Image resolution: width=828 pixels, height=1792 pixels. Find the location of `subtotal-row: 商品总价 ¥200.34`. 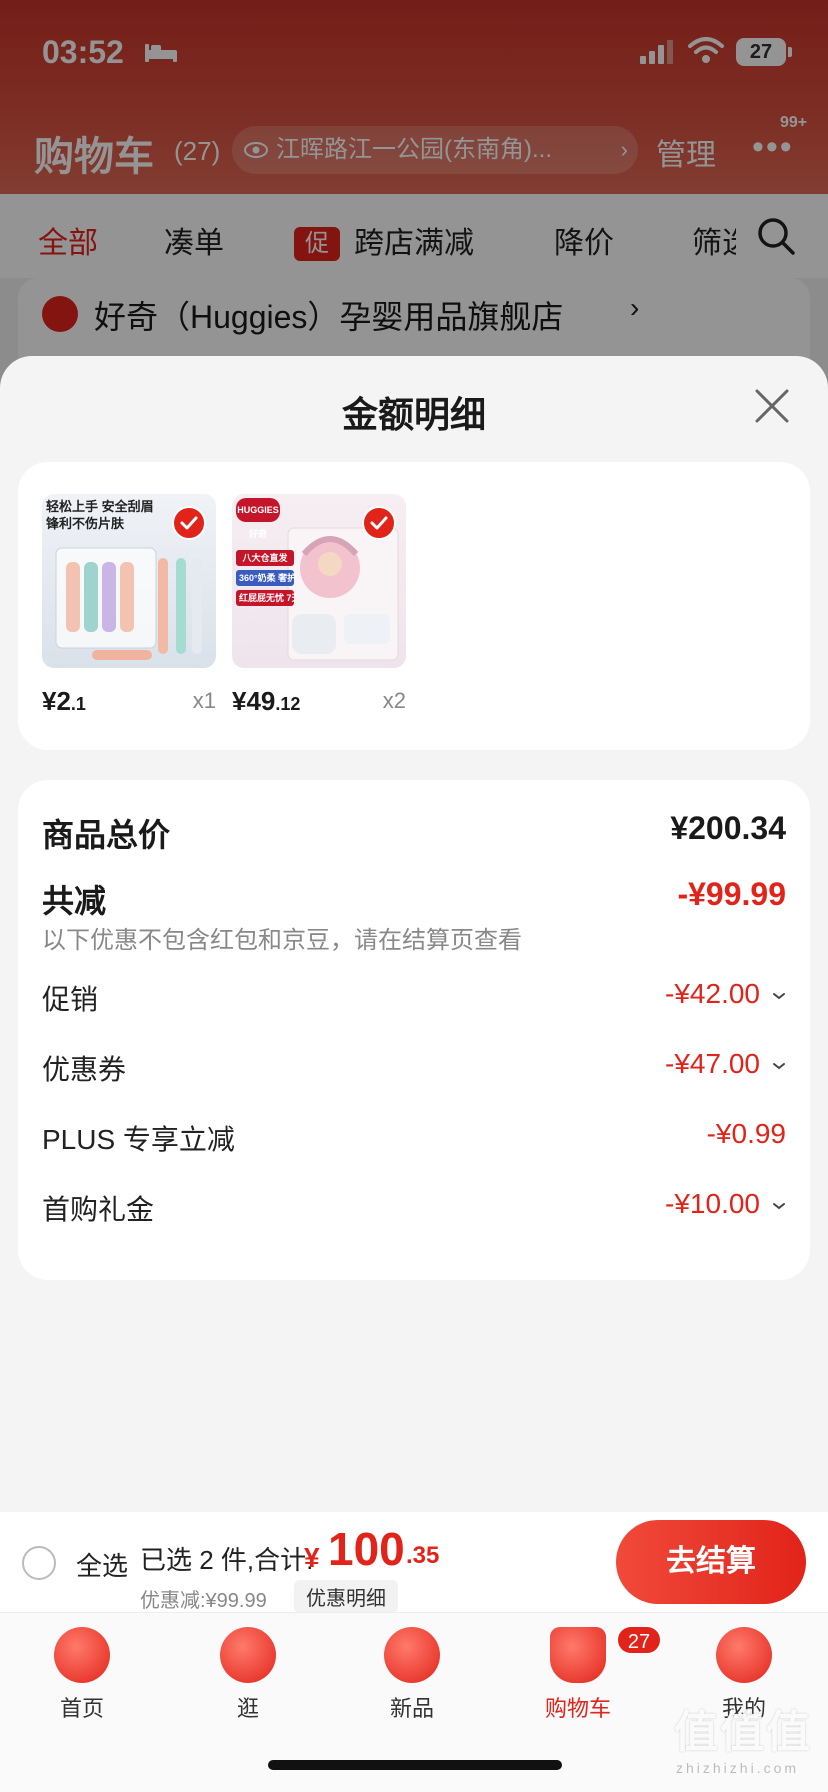

subtotal-row: 商品总价 ¥200.34 is located at coordinates (414, 832).